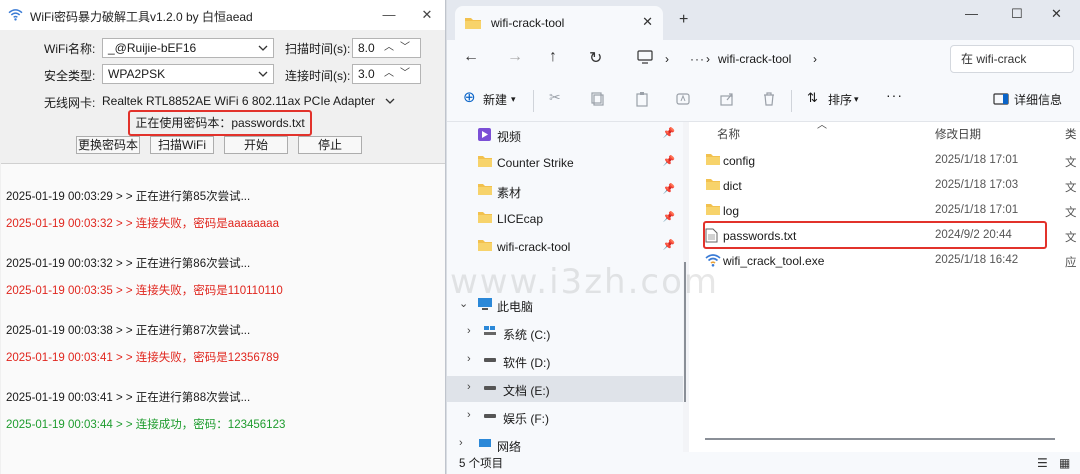  I want to click on search-placeholder: 在 wifi-crack, so click(994, 59).